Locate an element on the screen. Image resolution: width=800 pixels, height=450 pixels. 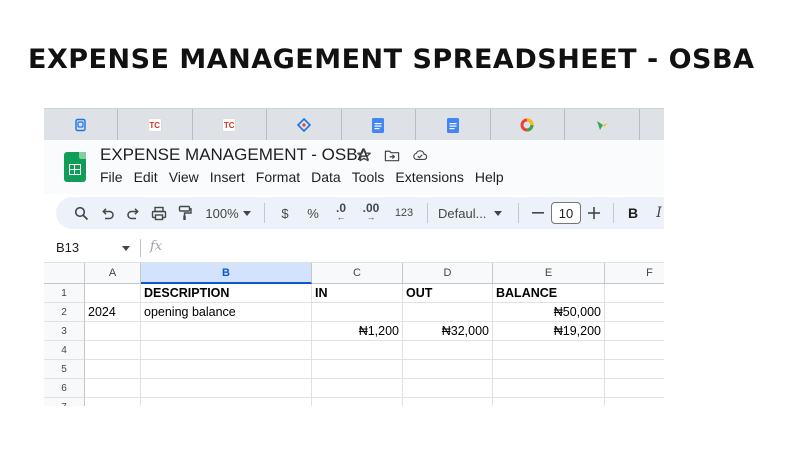
cell-e1: BALANCE is located at coordinates (549, 293).